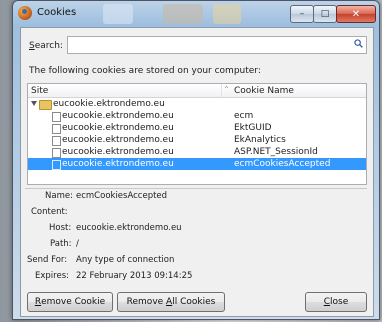  I want to click on group-site-label: eucookie.ektrondemo.eu, so click(109, 104).